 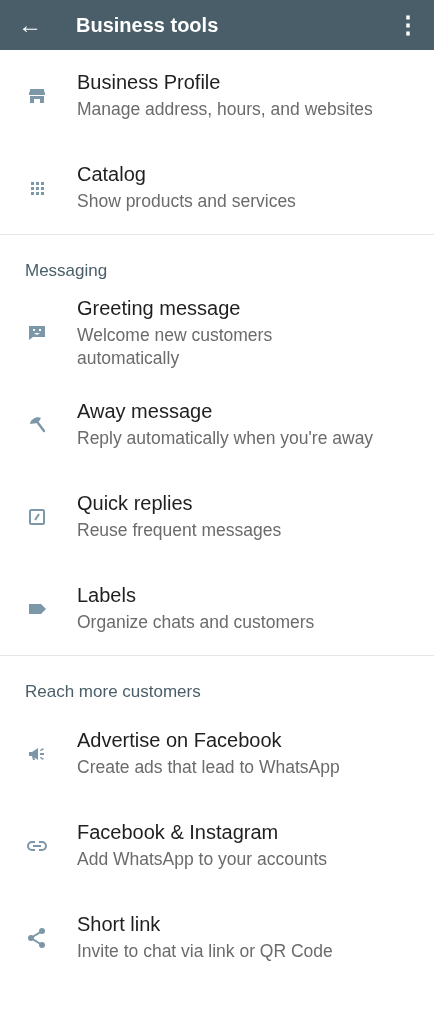 I want to click on section-header: Reach more customers, so click(x=113, y=692).